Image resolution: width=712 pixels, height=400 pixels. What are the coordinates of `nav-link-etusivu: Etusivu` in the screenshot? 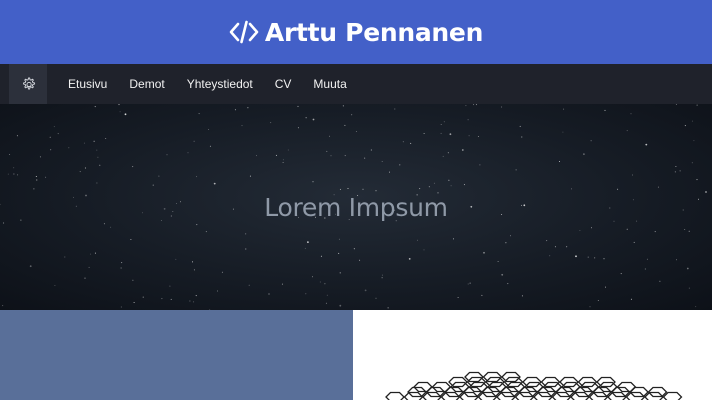 It's located at (87, 84).